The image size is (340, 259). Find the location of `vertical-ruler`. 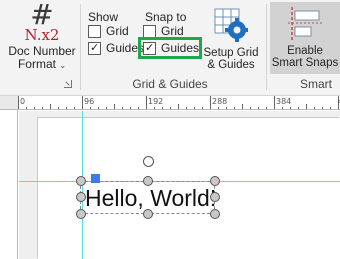

vertical-ruler is located at coordinates (9, 184).